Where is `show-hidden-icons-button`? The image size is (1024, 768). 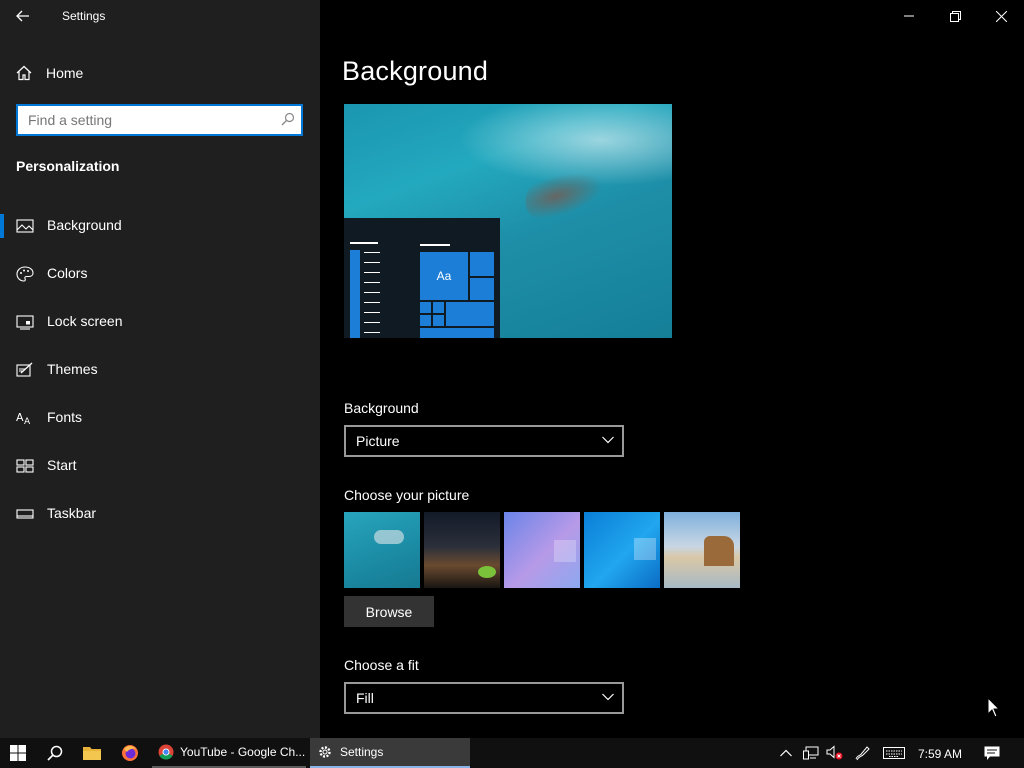
show-hidden-icons-button is located at coordinates (786, 753).